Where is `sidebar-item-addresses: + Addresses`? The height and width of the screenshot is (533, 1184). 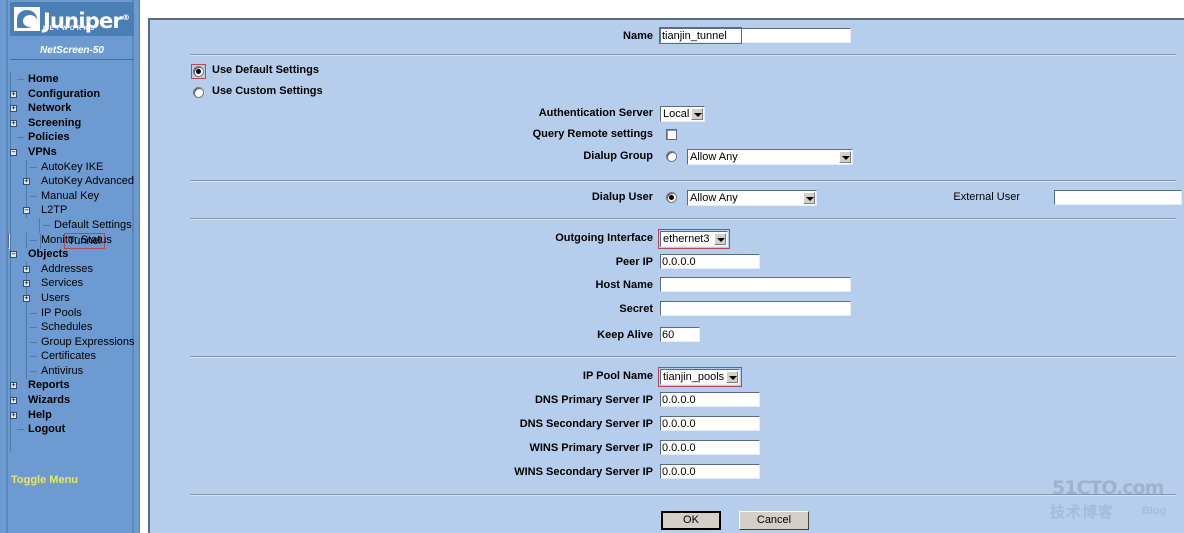 sidebar-item-addresses: + Addresses is located at coordinates (74, 269).